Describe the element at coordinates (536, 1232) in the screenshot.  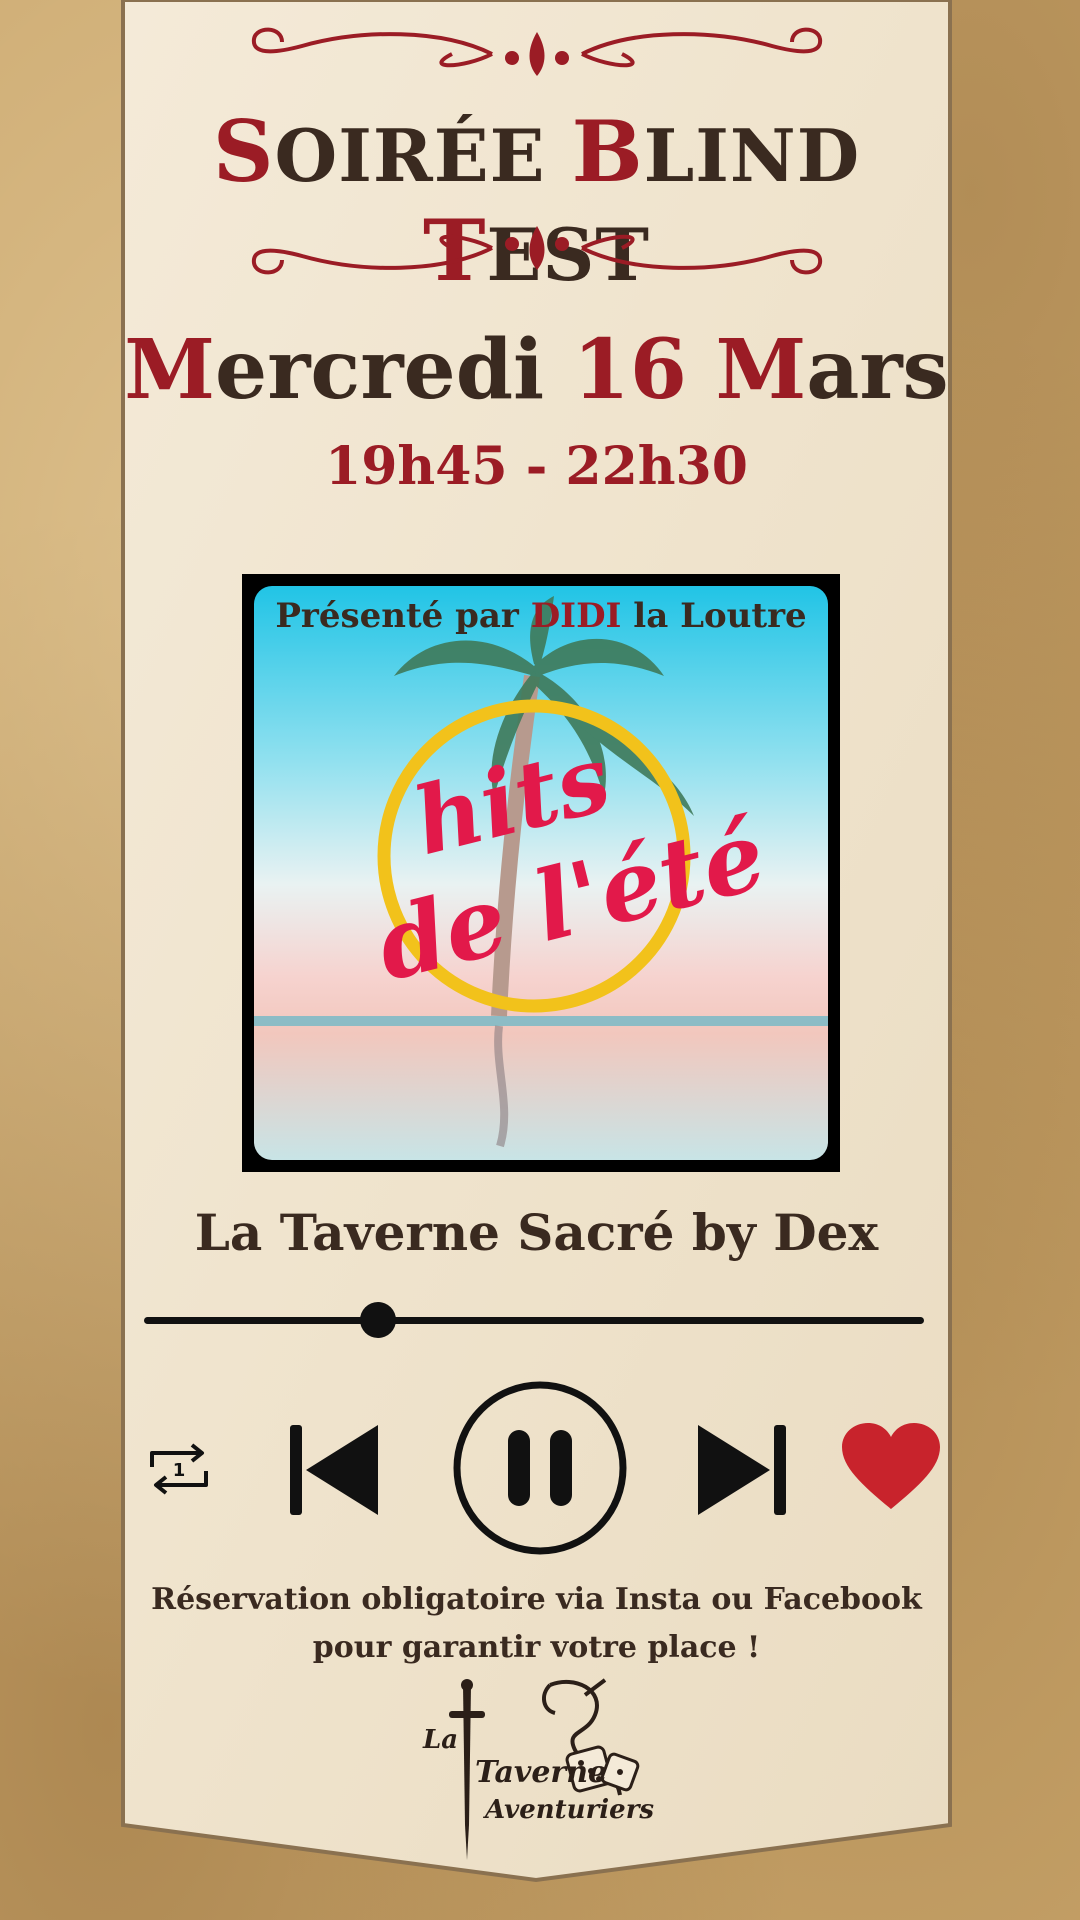
I see `venue-name: La Taverne Sacré by Dex` at that location.